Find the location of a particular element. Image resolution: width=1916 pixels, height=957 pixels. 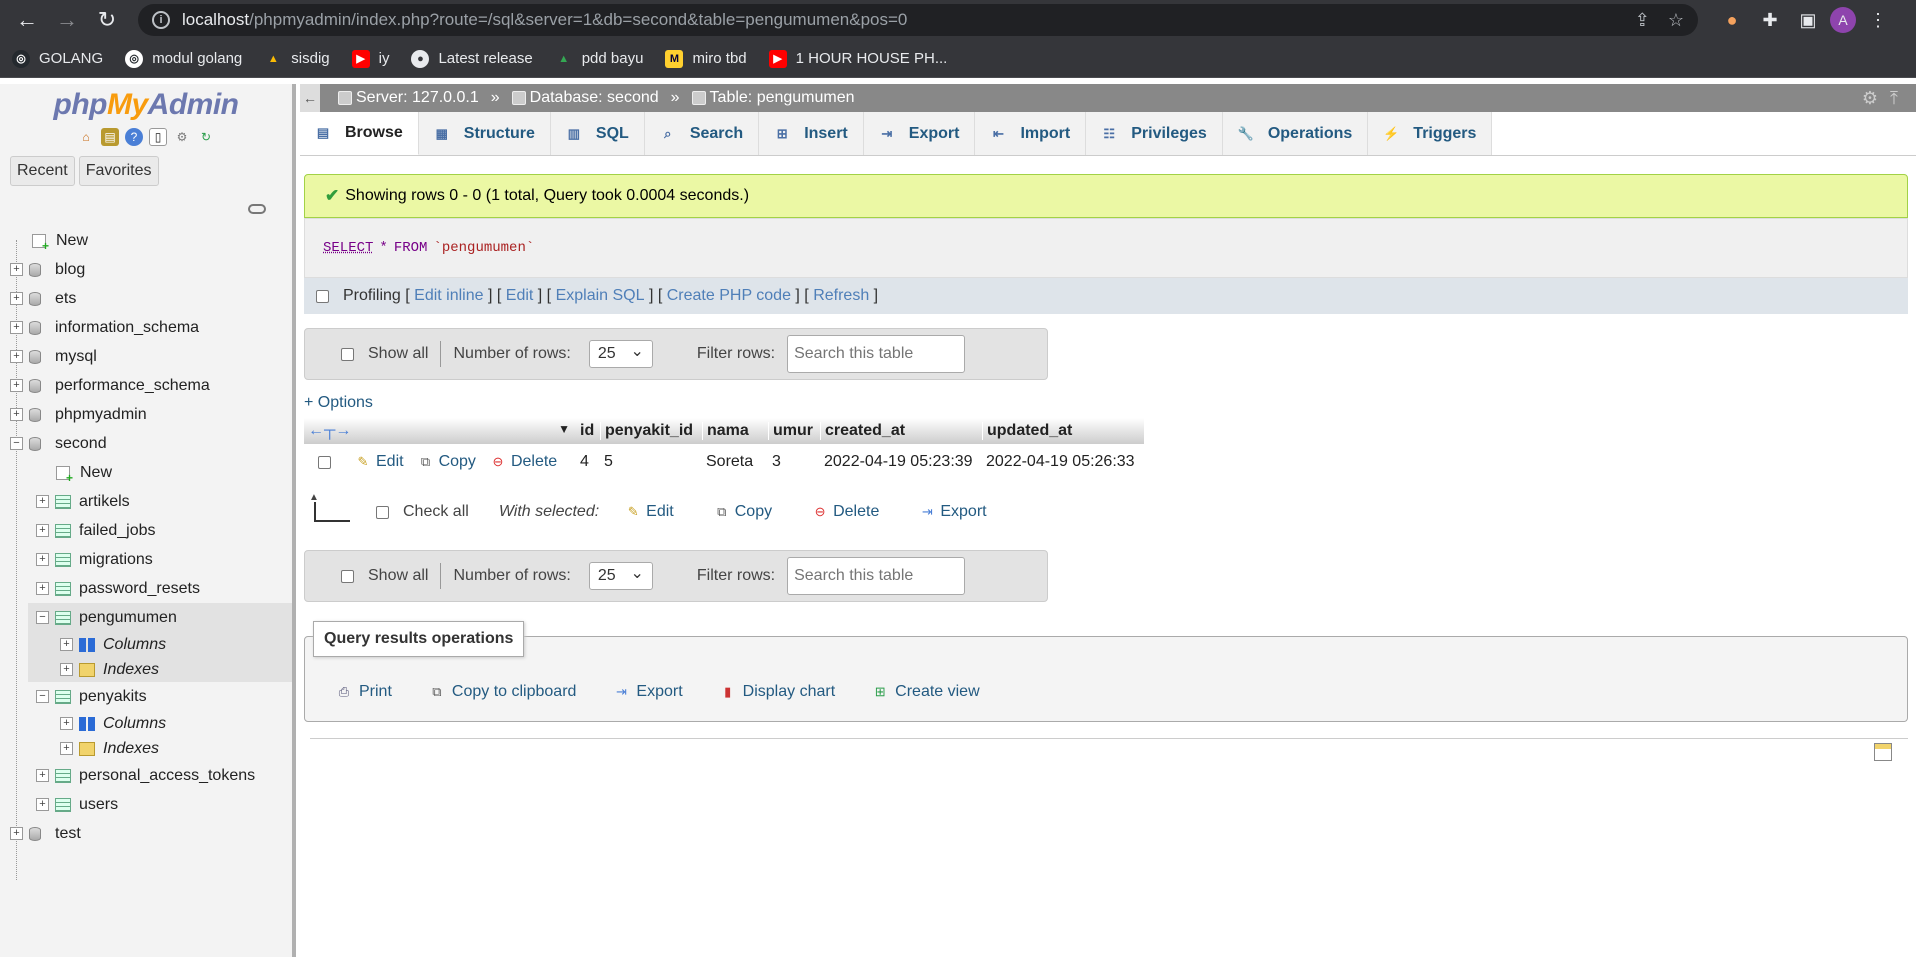

bookmark-star-icon: ☆ is located at coordinates (1676, 20).